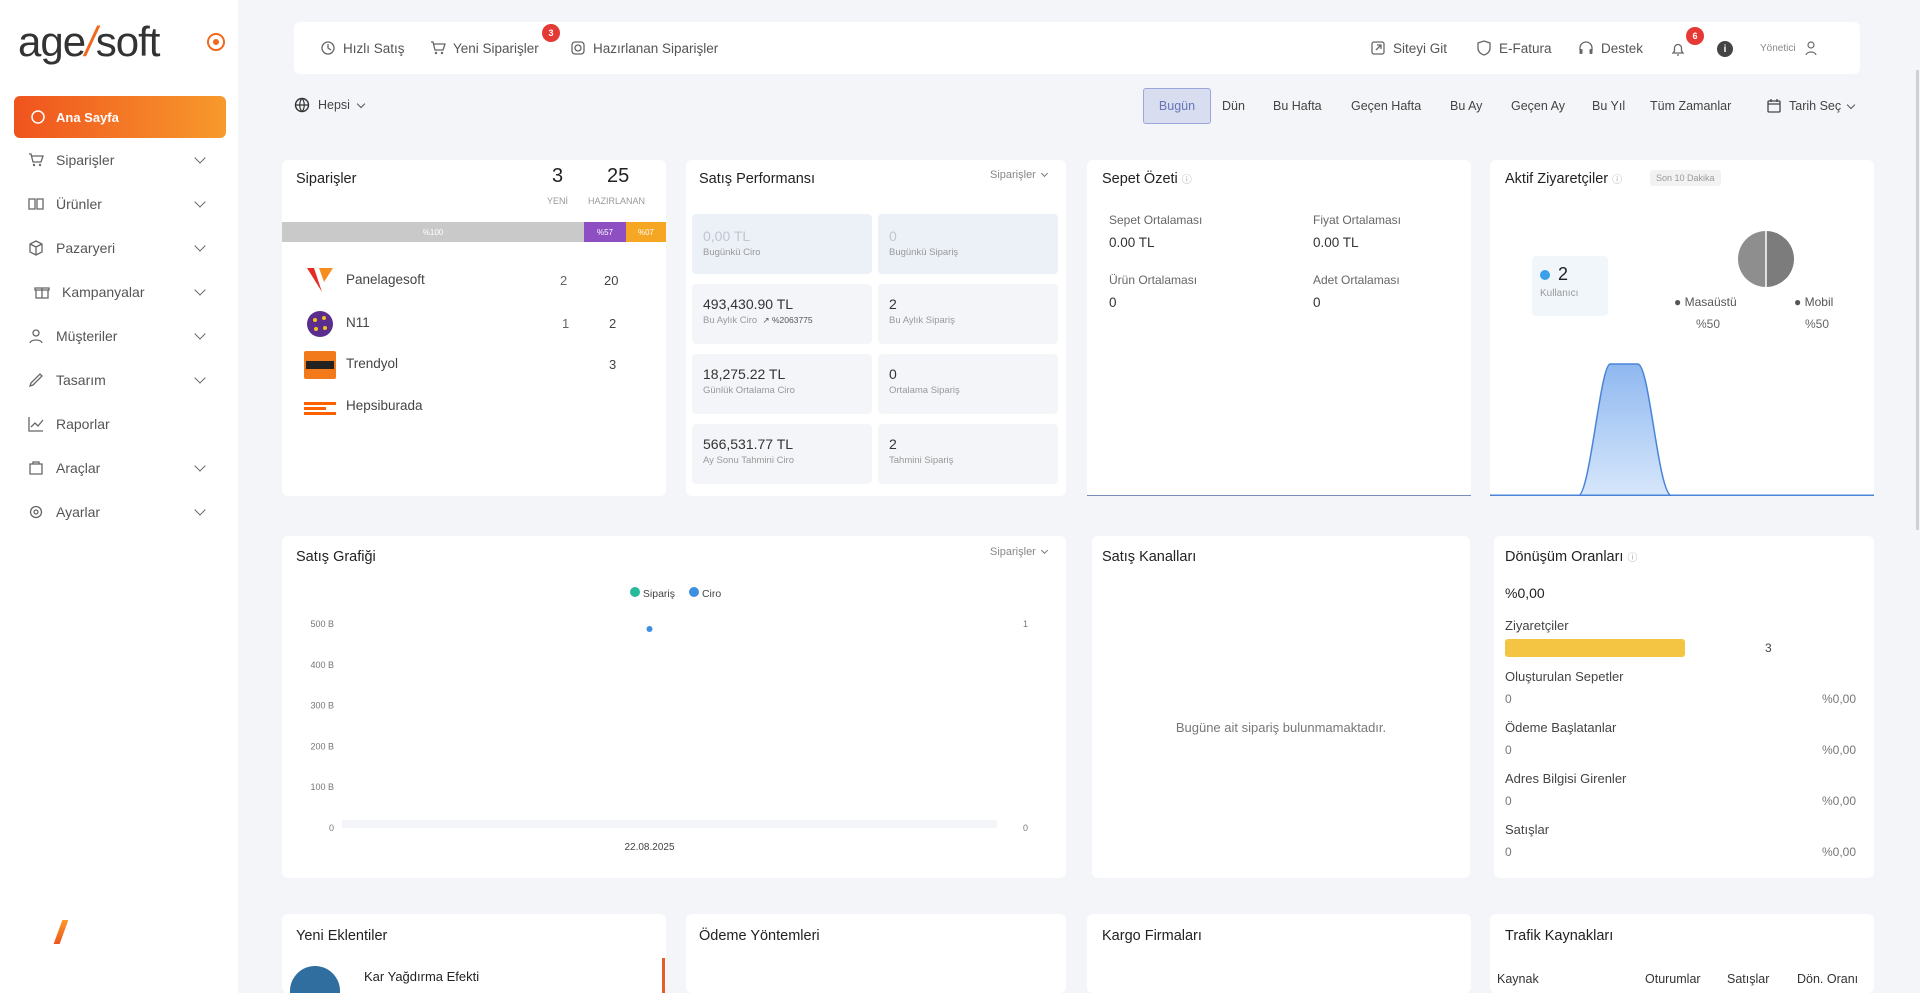  Describe the element at coordinates (421, 976) in the screenshot. I see `plugin-name: Kar Yağdırma Efekti` at that location.